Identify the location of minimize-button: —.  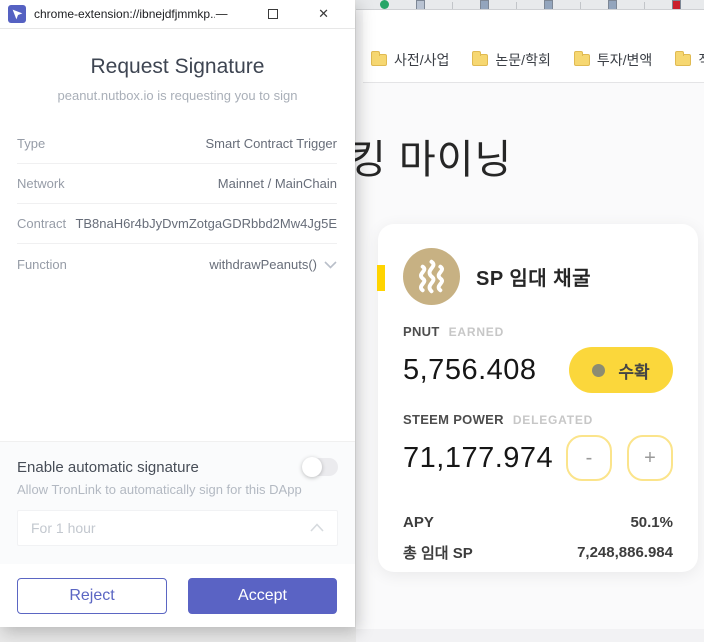
(221, 14).